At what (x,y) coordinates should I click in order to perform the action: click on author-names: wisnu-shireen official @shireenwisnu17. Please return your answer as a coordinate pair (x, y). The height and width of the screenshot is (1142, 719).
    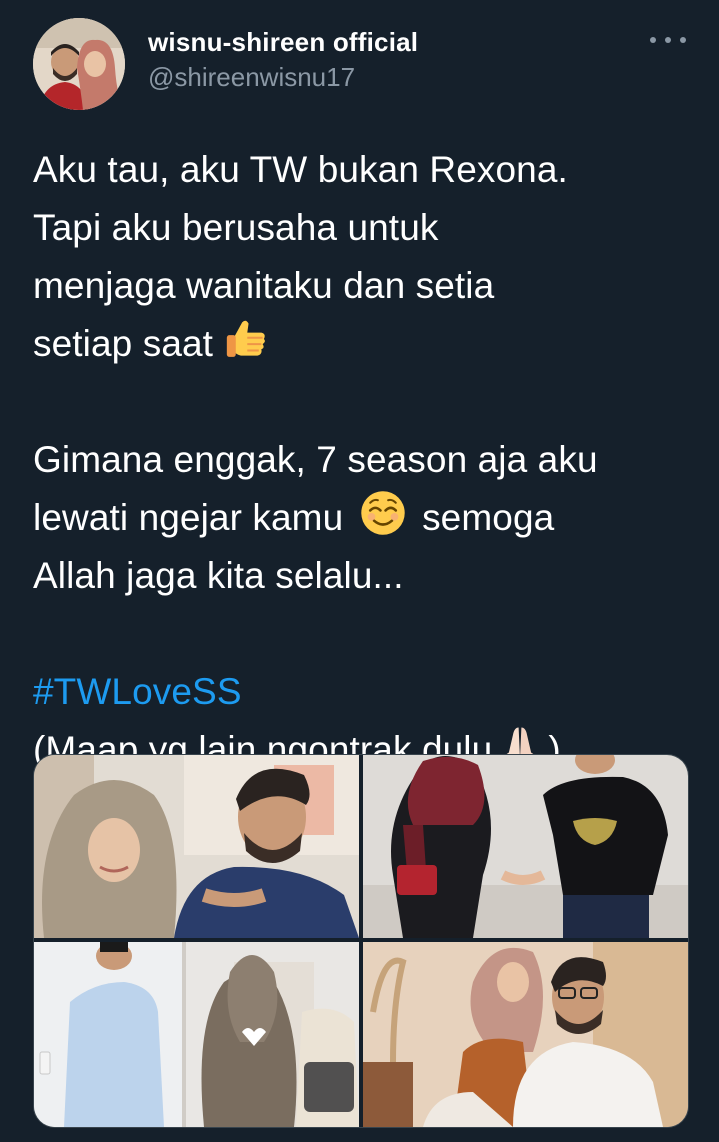
    Looking at the image, I should click on (283, 60).